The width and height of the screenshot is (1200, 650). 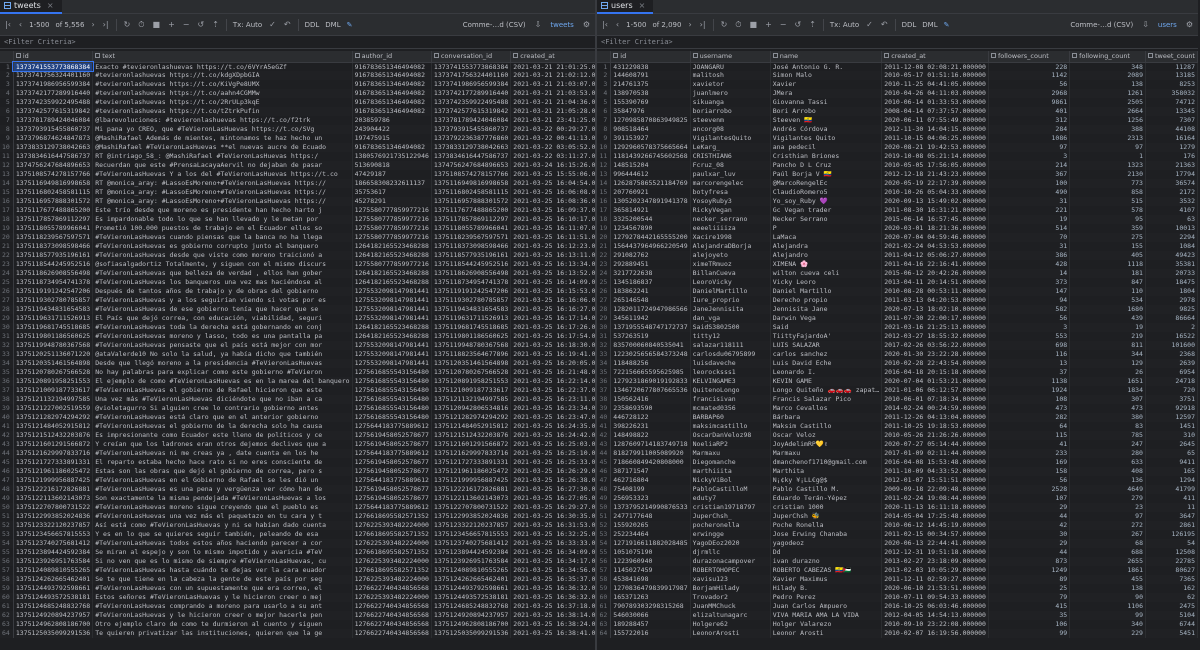 What do you see at coordinates (552, 121) in the screenshot?
I see `table-cell-created-at: 2021-03-21 23:41:25.000000` at bounding box center [552, 121].